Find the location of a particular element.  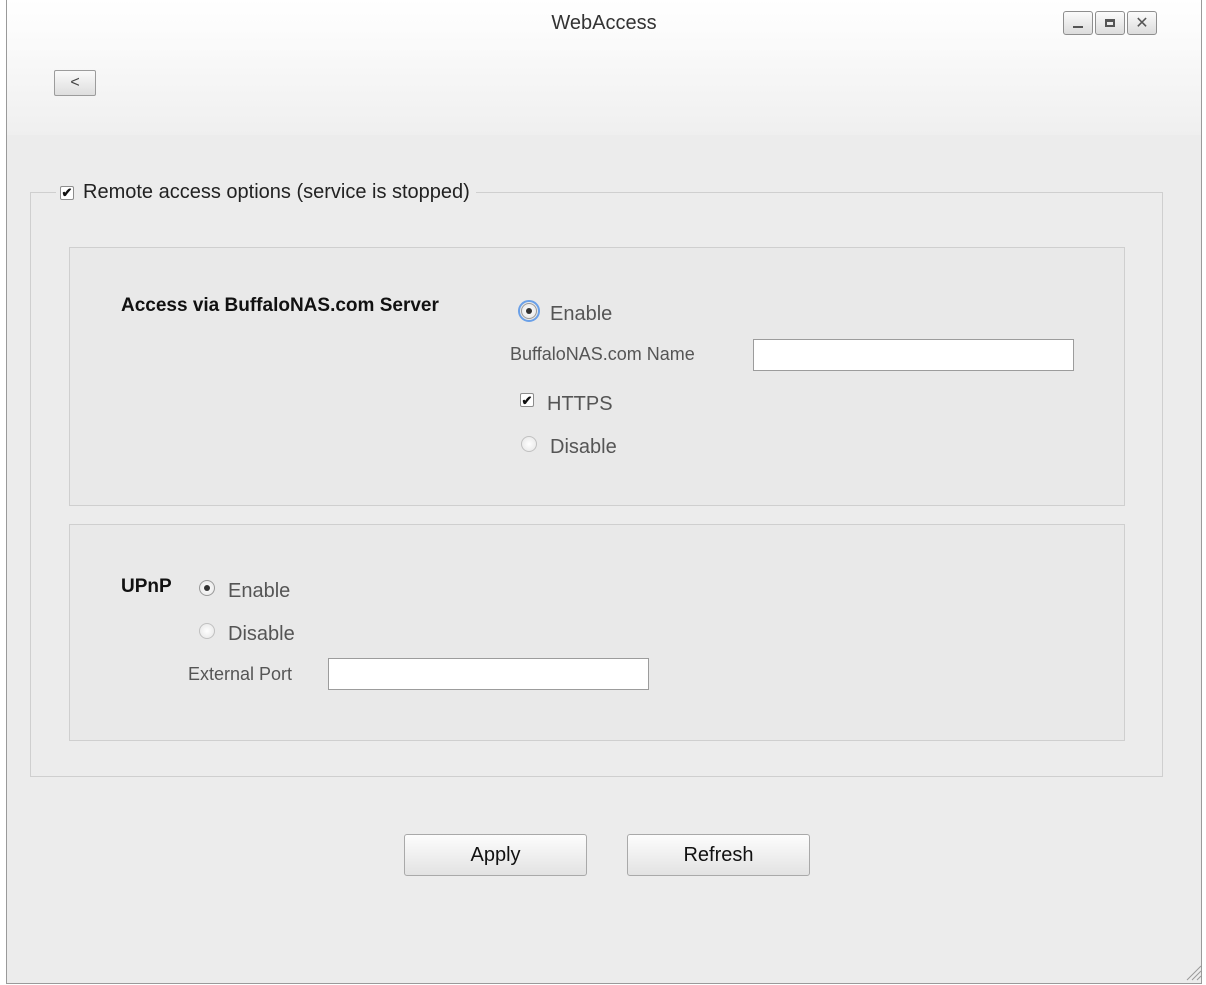

upnp-disable-label: Disable is located at coordinates (261, 634).